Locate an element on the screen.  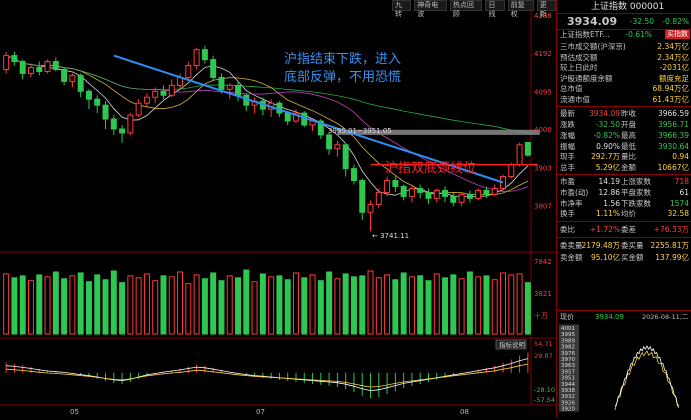
stat-value: -0.82% is located at coordinates (606, 135).